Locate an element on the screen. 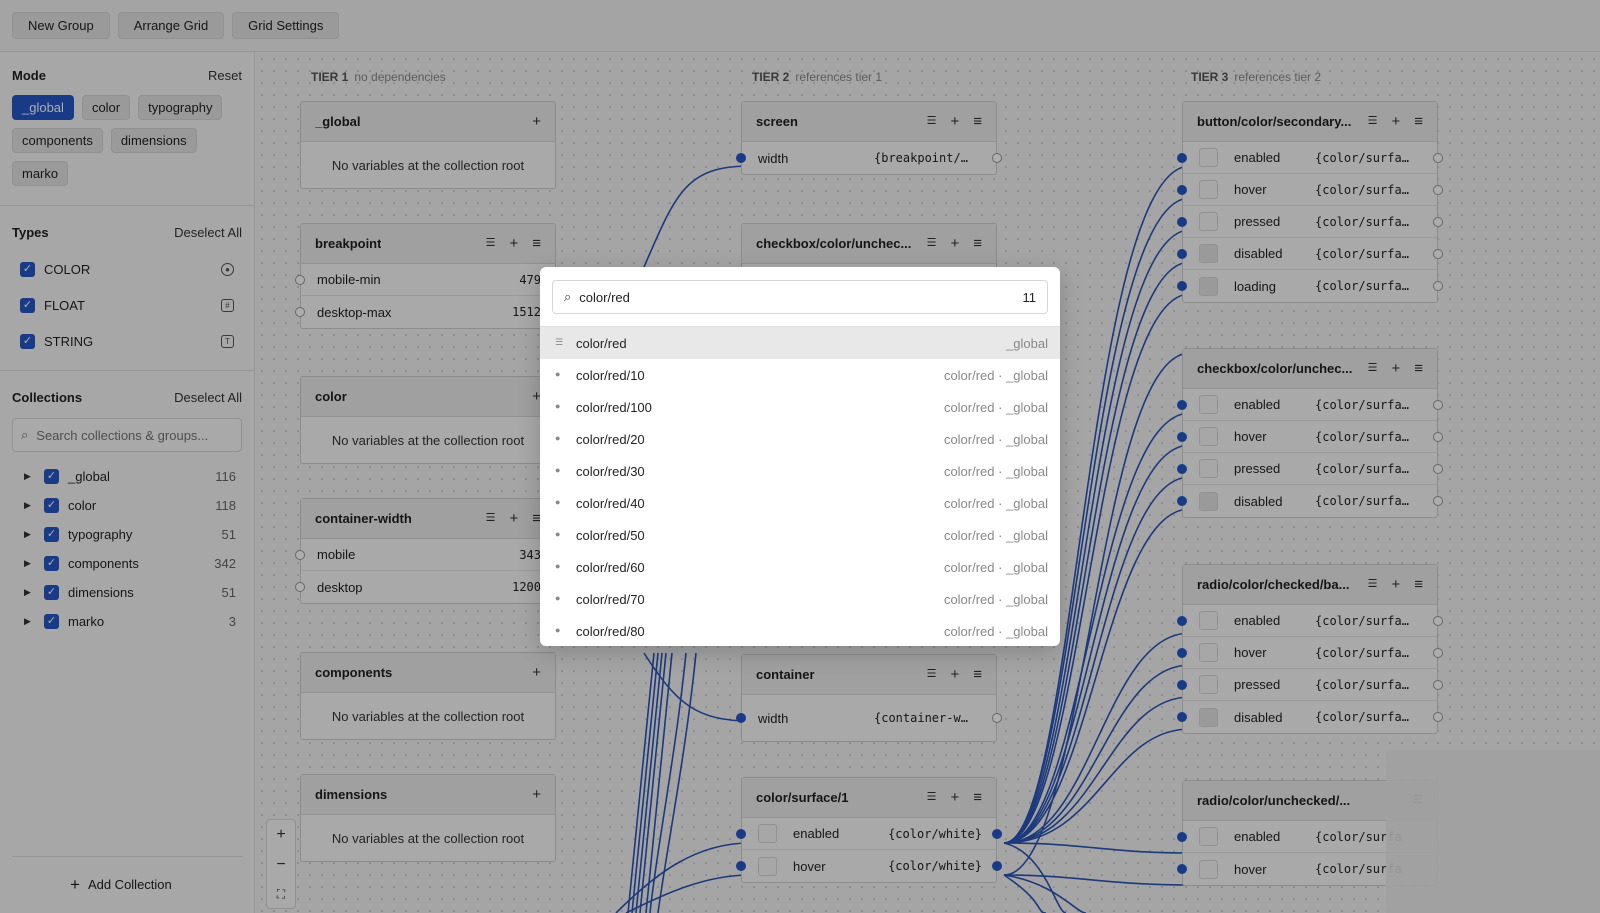 This screenshot has width=1600, height=913. group-icon: ☰ is located at coordinates (559, 342).